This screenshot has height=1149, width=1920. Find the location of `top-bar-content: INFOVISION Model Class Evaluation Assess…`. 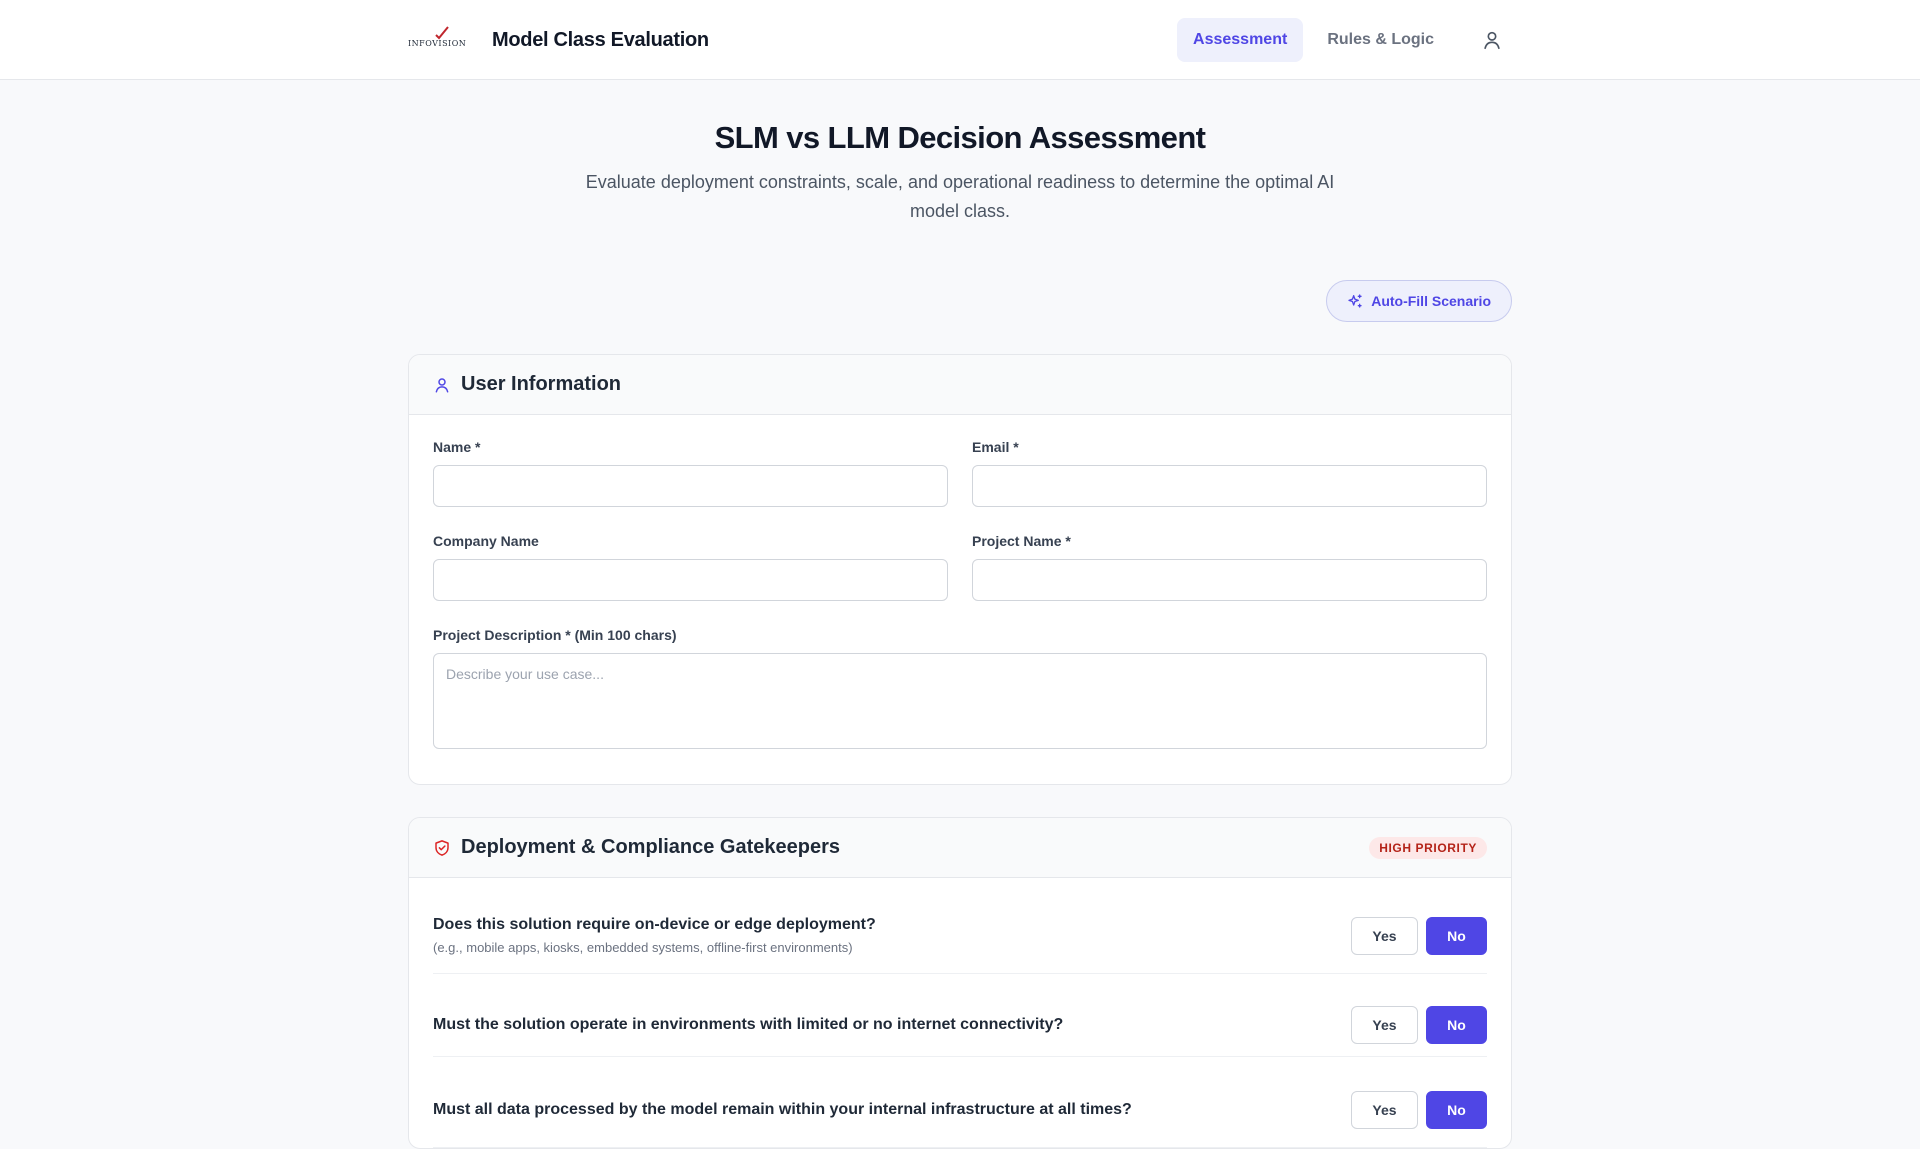

top-bar-content: INFOVISION Model Class Evaluation Assess… is located at coordinates (960, 40).